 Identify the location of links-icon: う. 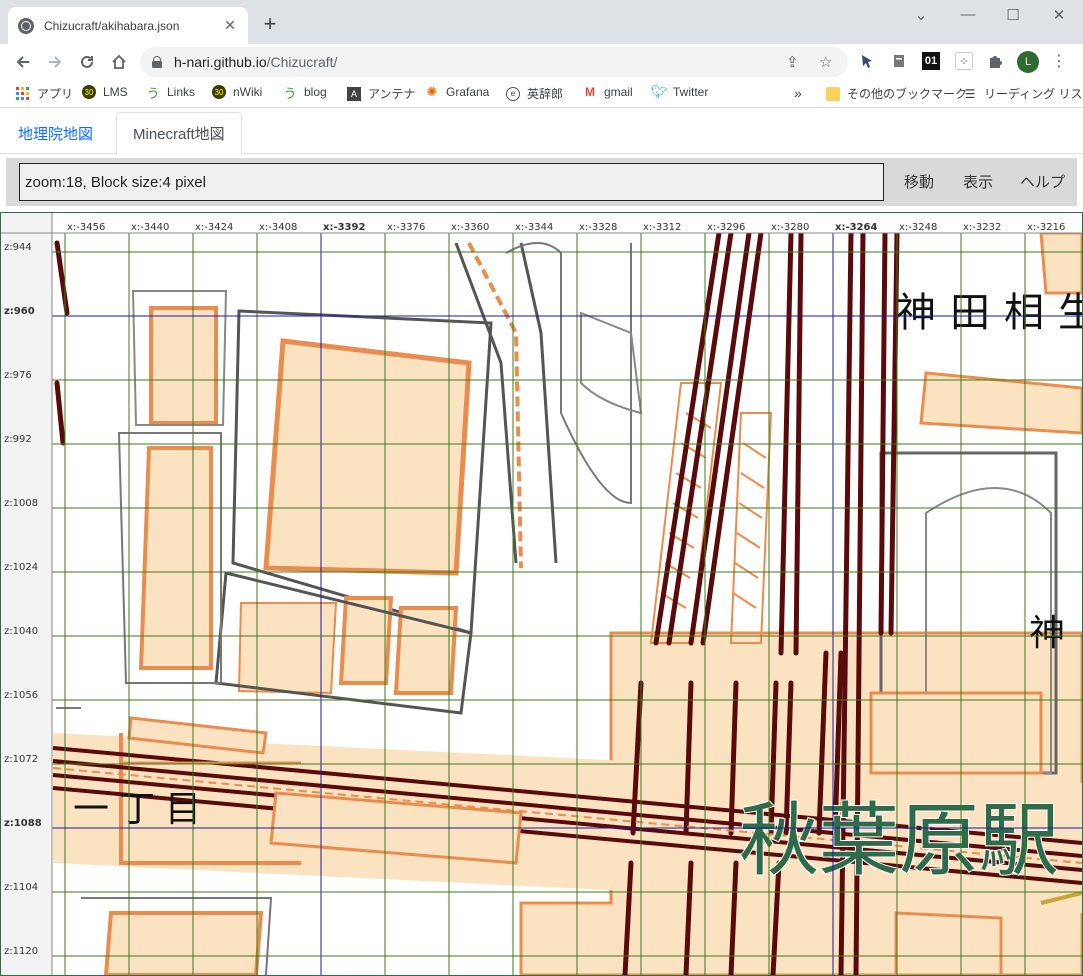
(153, 93).